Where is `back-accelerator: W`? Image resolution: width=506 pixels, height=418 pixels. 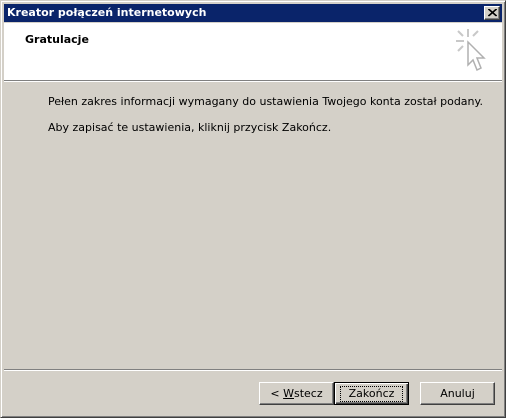 back-accelerator: W is located at coordinates (288, 393).